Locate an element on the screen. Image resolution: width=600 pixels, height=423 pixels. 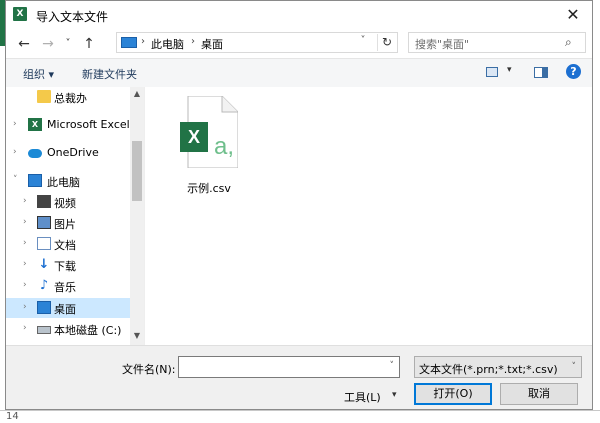
scroll-up-icon: ▲ is located at coordinates (137, 93).